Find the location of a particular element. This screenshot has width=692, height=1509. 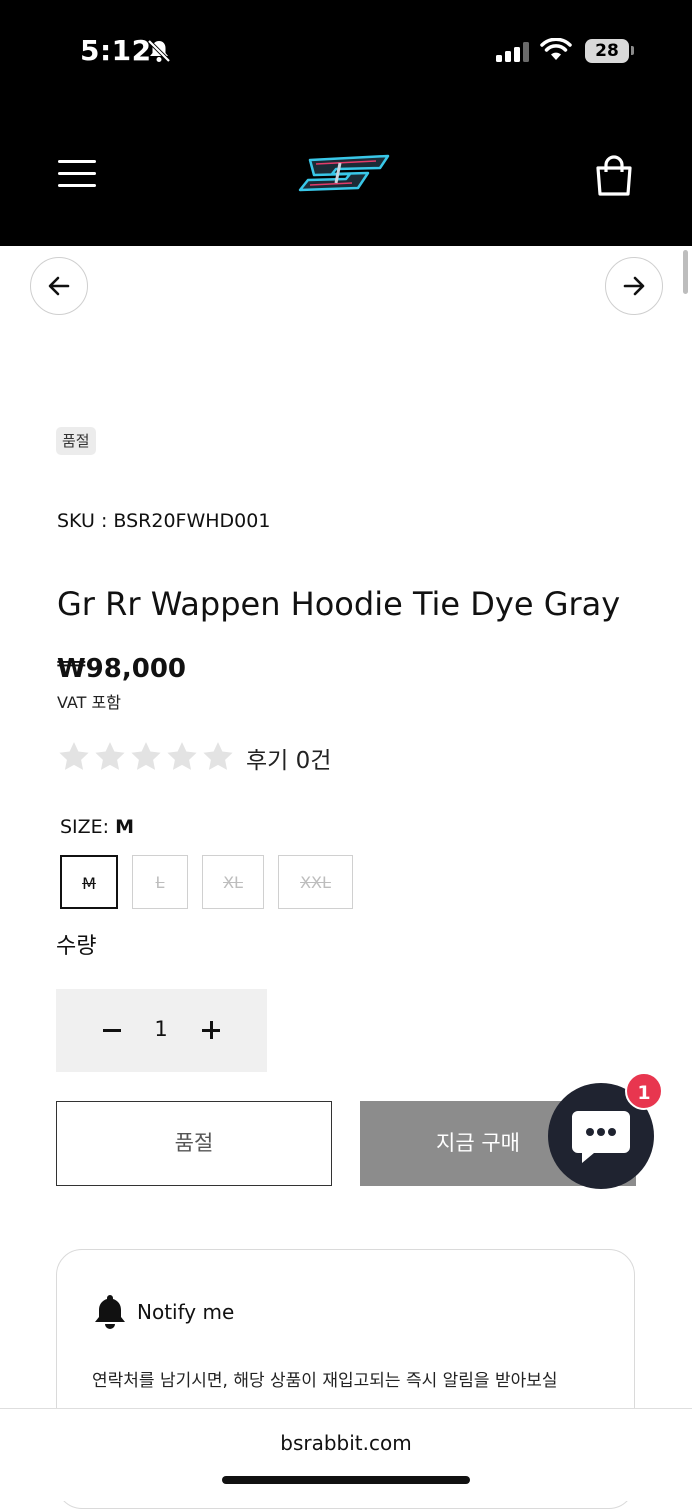

battery-level: 28 is located at coordinates (607, 51).